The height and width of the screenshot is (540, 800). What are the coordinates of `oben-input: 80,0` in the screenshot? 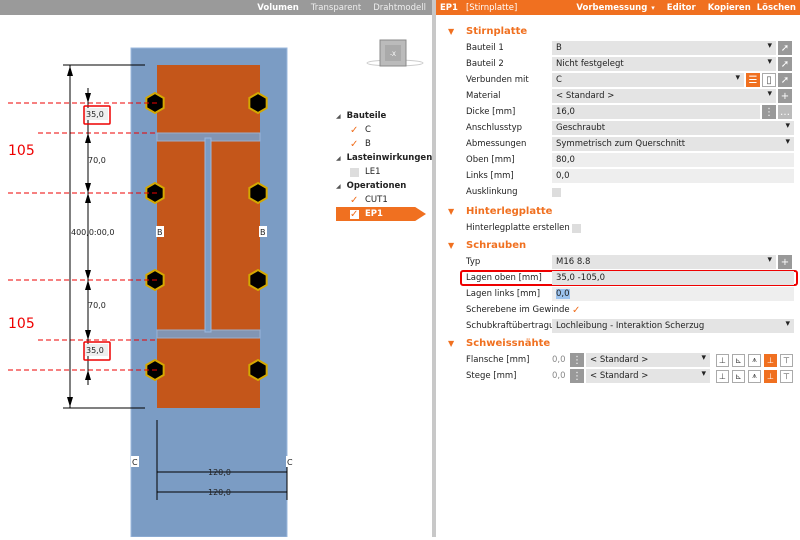 It's located at (673, 160).